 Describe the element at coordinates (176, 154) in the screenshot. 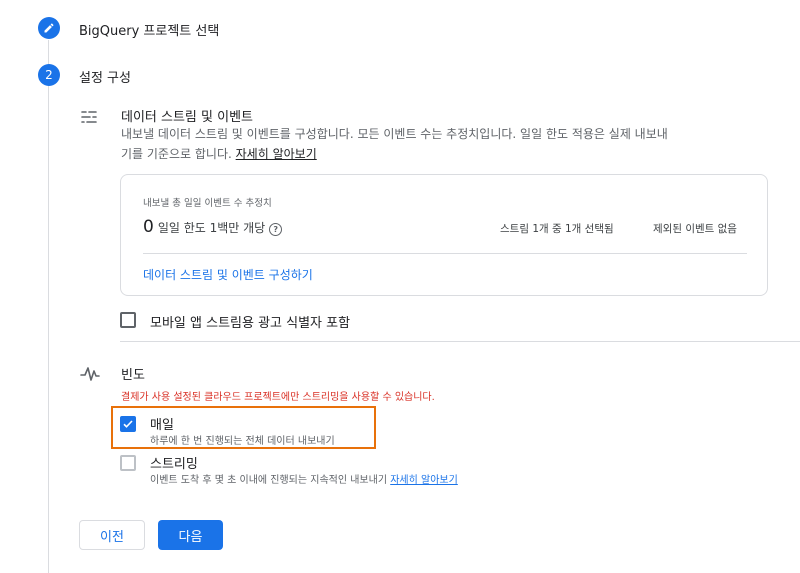

I see `description-line-2-text: 기를 기준으로 합니다.` at that location.